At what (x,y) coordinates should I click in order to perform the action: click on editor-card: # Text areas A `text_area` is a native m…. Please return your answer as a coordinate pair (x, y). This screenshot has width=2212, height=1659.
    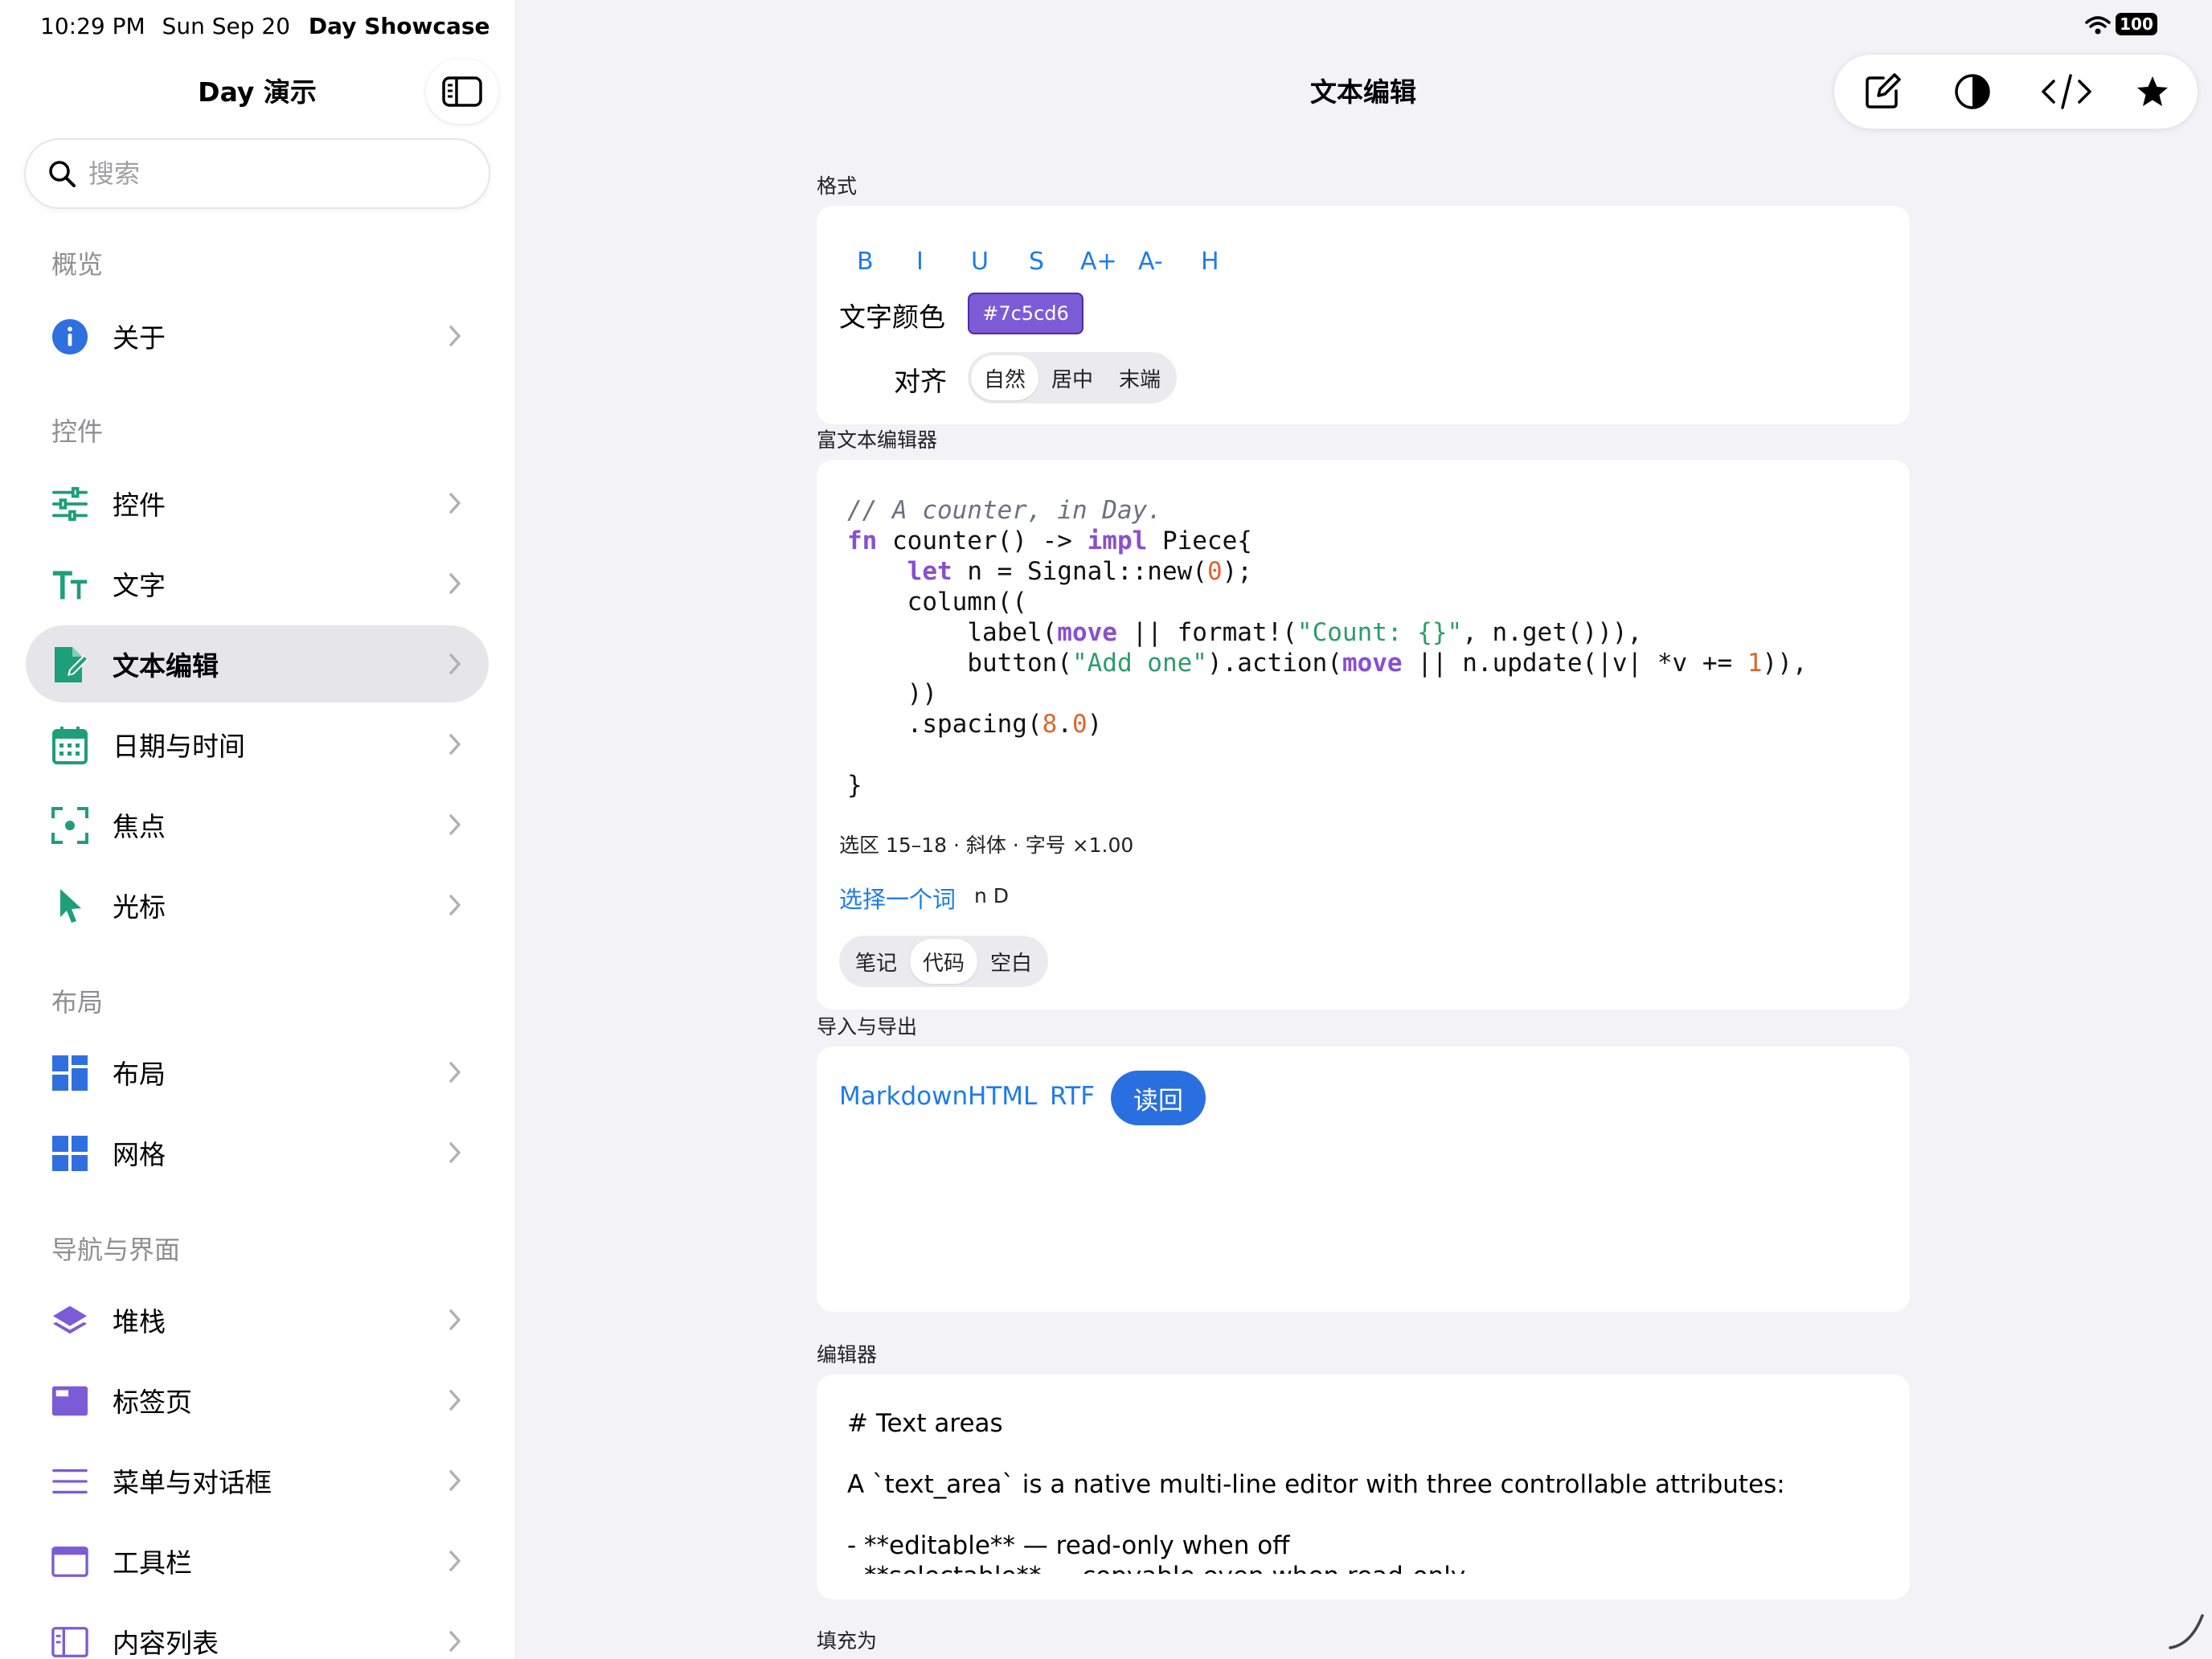
    Looking at the image, I should click on (1363, 1487).